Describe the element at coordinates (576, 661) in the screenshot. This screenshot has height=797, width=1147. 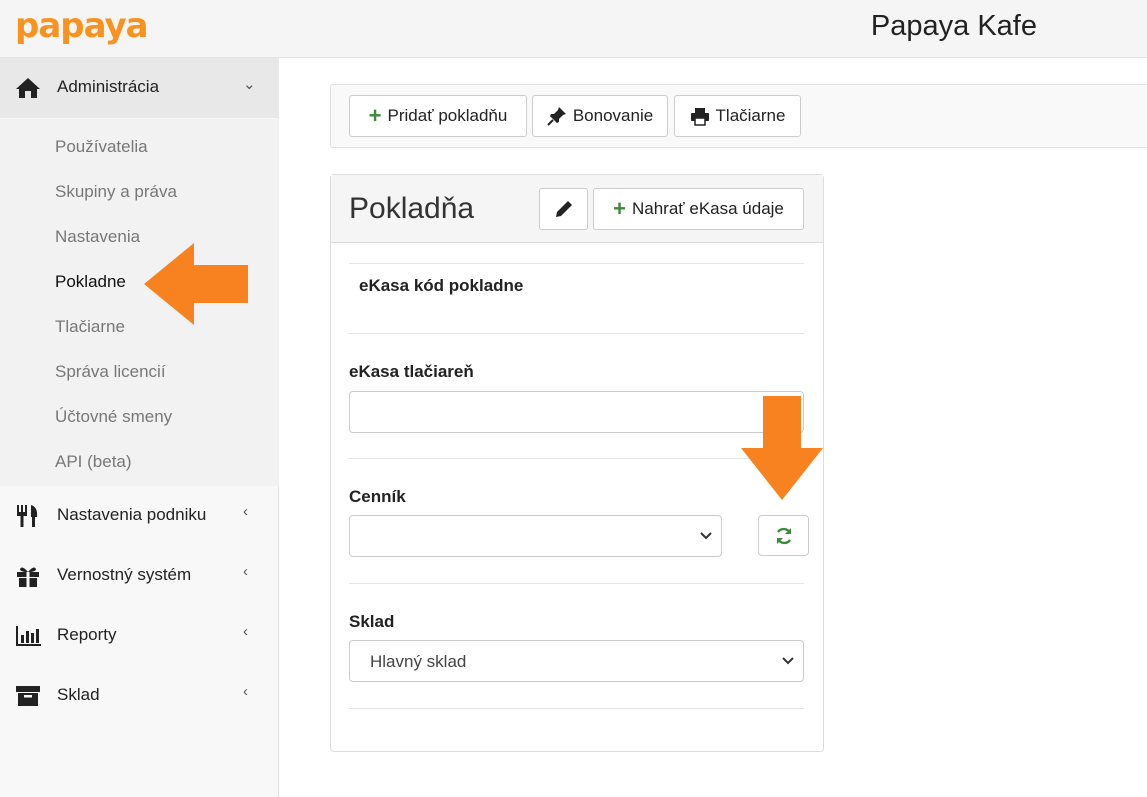
I see `warehouse-select: Hlavný sklad` at that location.